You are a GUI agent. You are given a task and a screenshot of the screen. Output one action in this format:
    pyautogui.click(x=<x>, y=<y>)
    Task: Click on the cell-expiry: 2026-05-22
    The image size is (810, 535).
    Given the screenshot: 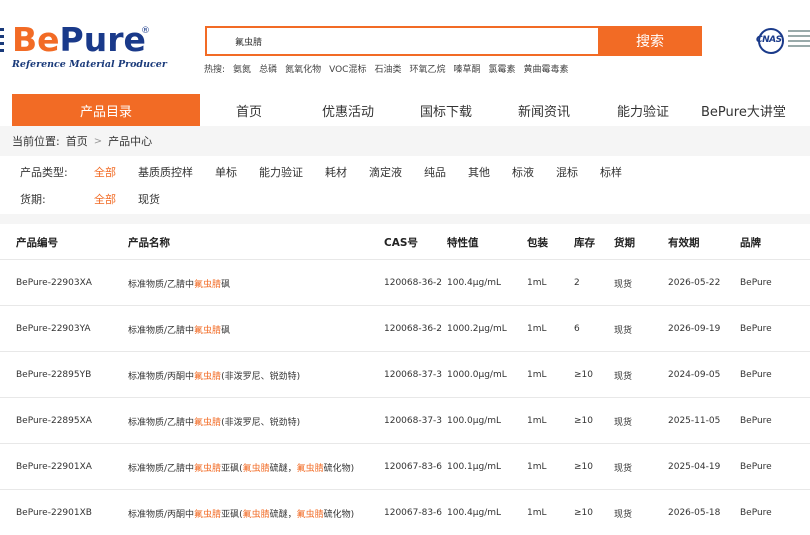 What is the action you would take?
    pyautogui.click(x=694, y=283)
    